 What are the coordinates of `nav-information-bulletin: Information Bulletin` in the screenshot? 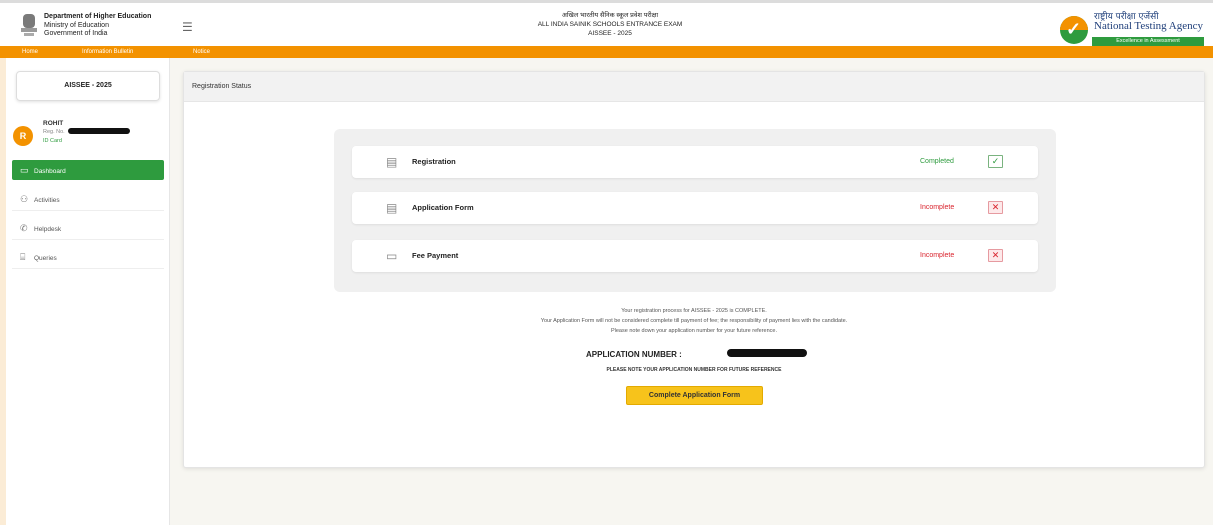 It's located at (107, 52).